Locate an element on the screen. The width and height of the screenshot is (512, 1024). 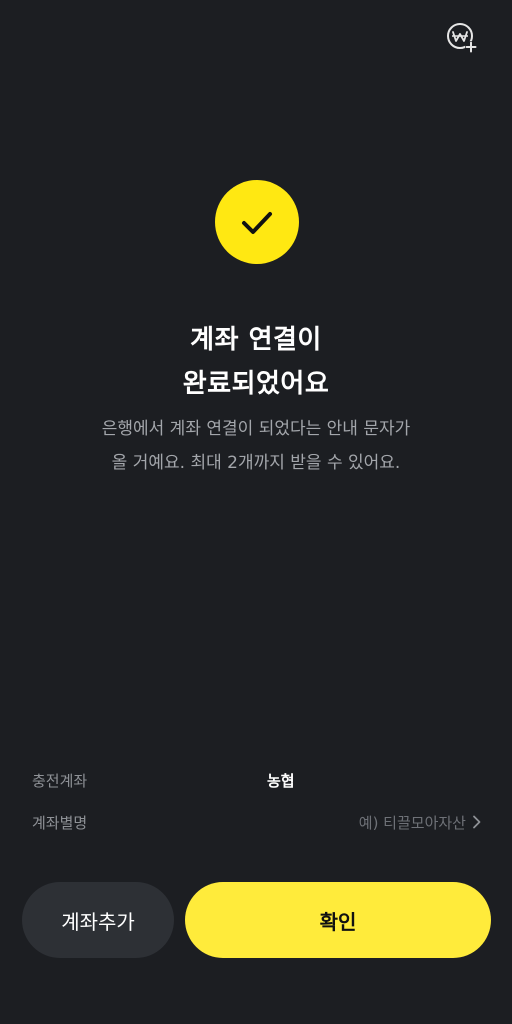
account-alias-row: 계좌별명 예) 티끌모아자산 is located at coordinates (257, 822).